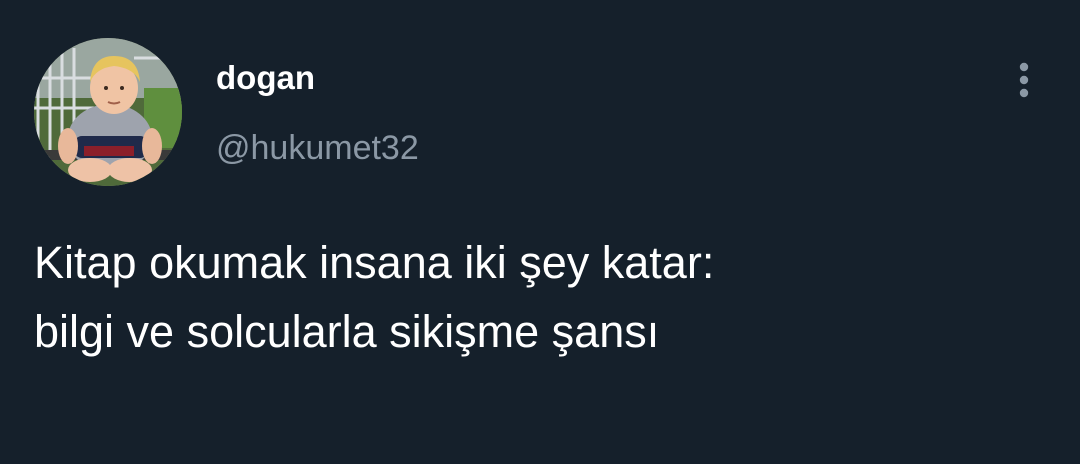 The width and height of the screenshot is (1080, 464). Describe the element at coordinates (265, 78) in the screenshot. I see `author-display-name: dogan` at that location.